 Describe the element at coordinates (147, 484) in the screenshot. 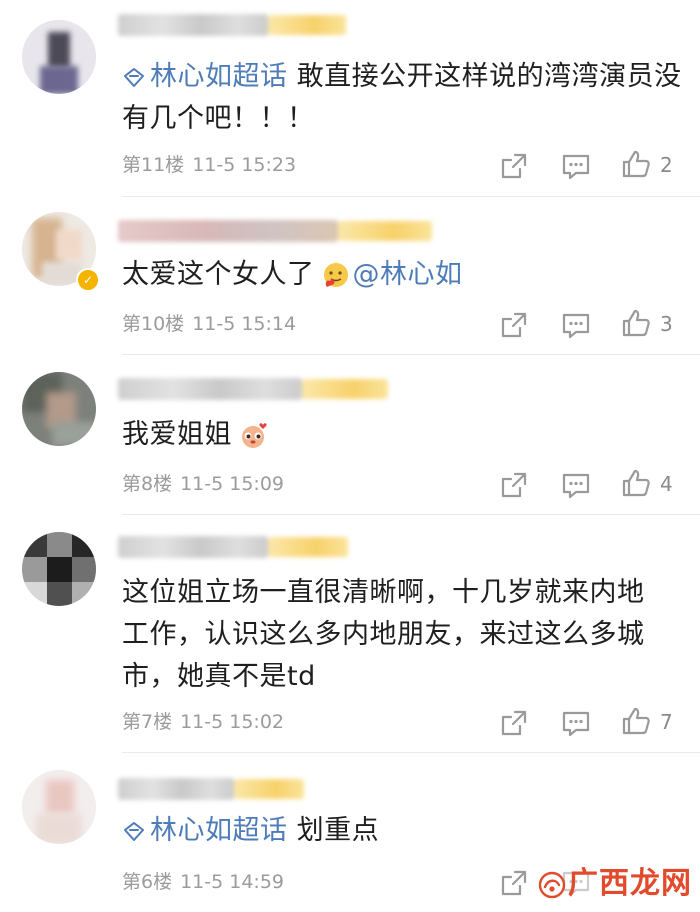

I see `floor-label: 第8楼` at that location.